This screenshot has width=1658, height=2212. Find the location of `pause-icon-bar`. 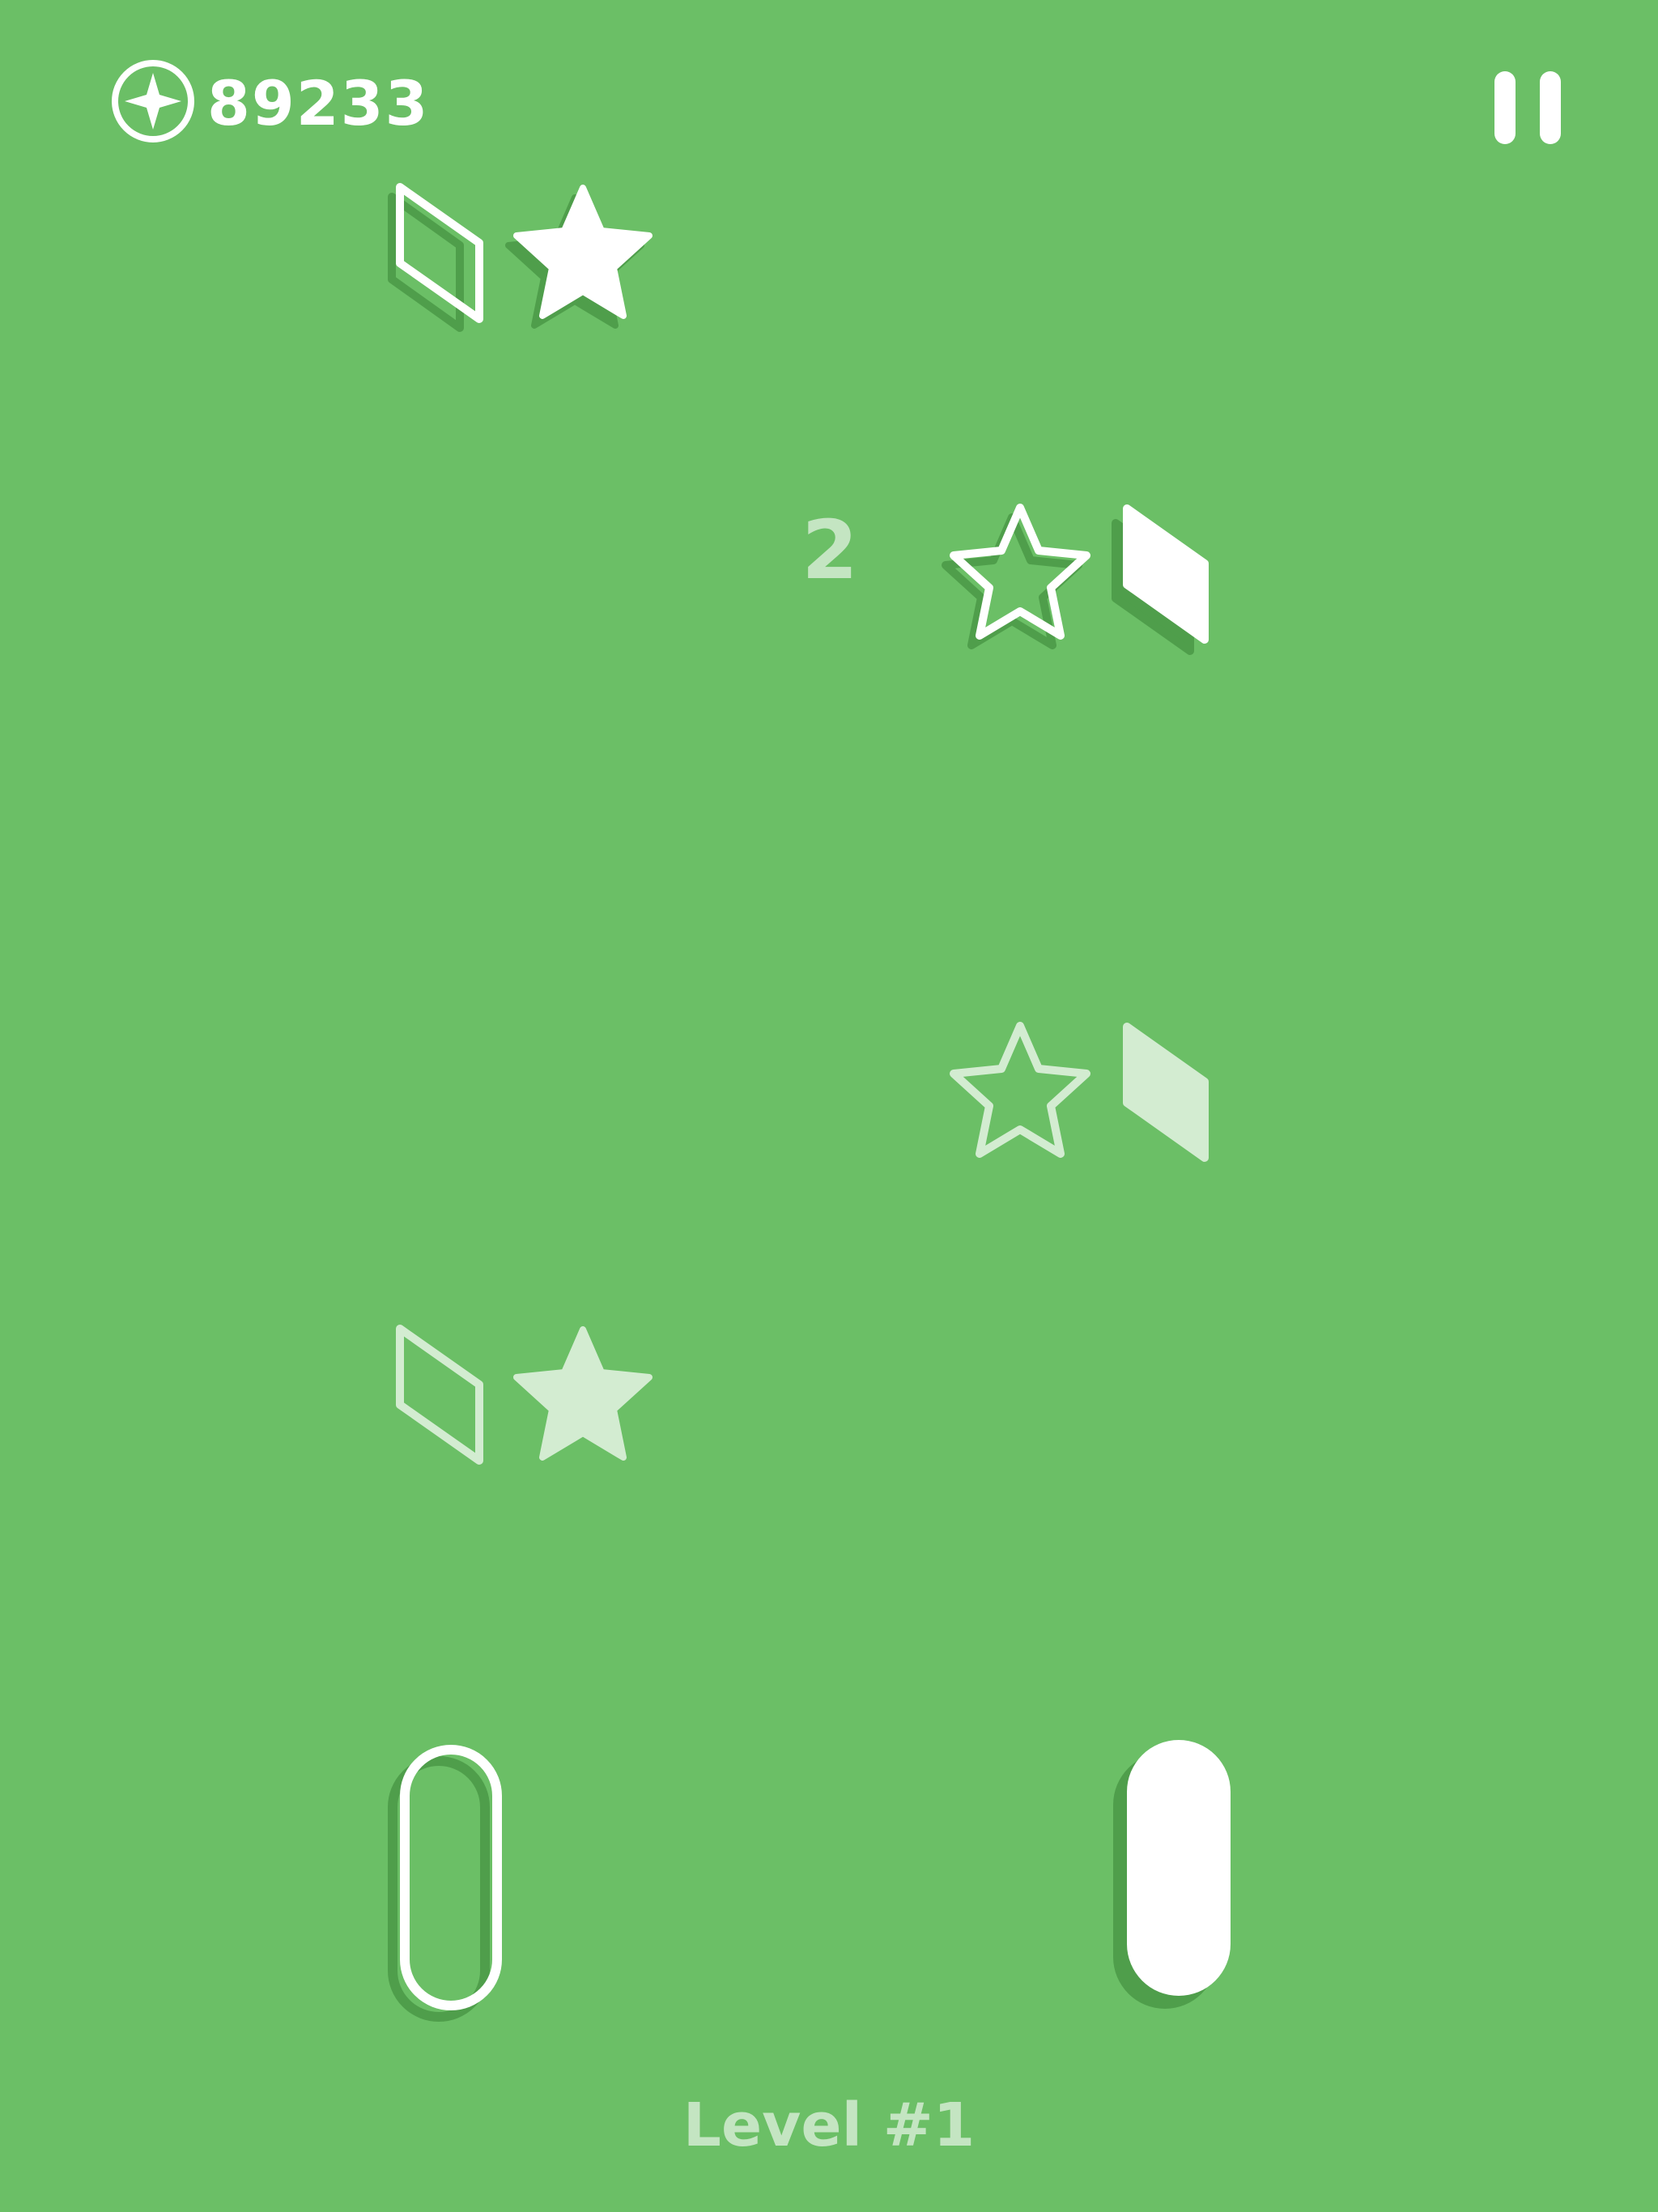

pause-icon-bar is located at coordinates (1550, 108).